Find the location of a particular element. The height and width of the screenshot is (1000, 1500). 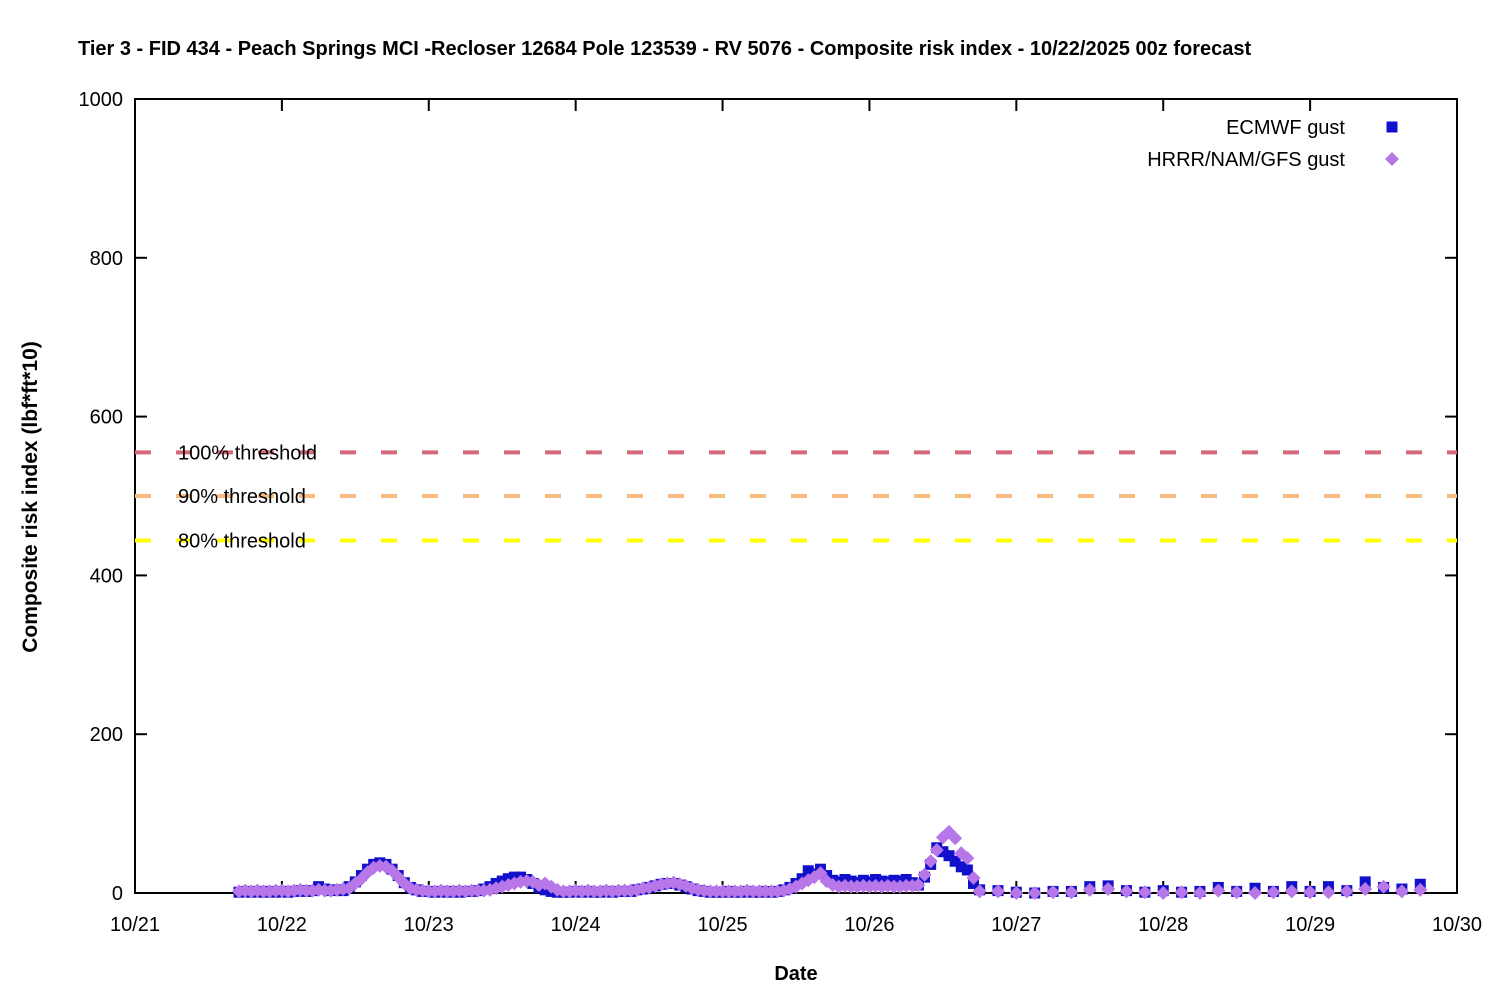

y-tick-label: 0 is located at coordinates (117, 894).